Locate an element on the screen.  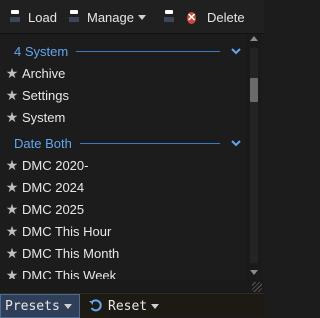
load-button: Load is located at coordinates (32, 17).